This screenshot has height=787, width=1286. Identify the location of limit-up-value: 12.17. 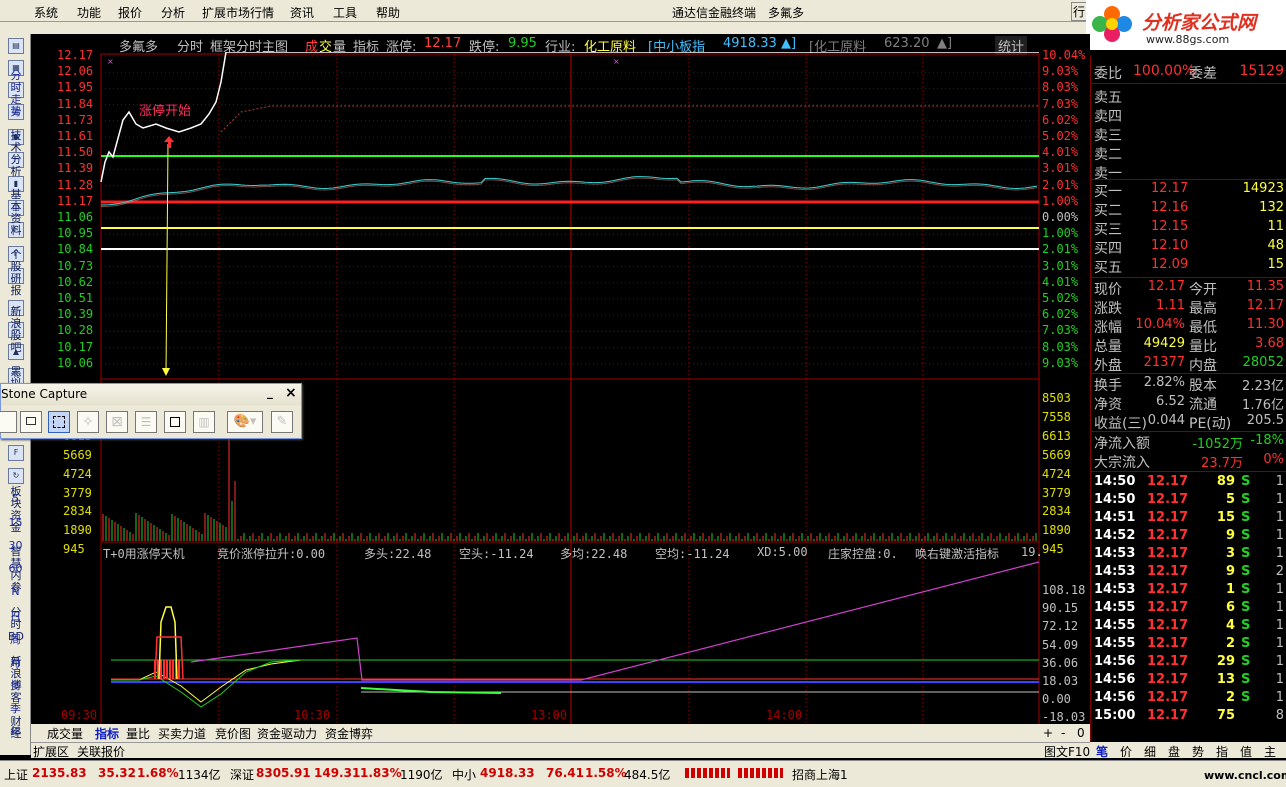
(443, 43).